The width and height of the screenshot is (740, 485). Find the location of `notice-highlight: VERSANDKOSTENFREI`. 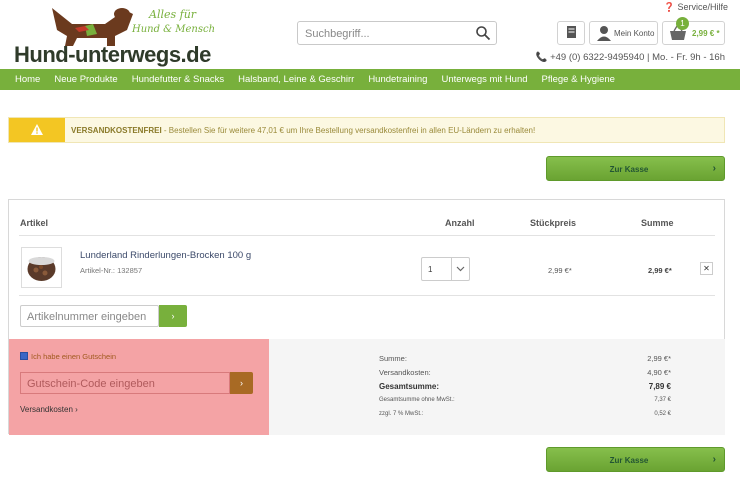

notice-highlight: VERSANDKOSTENFREI is located at coordinates (116, 130).